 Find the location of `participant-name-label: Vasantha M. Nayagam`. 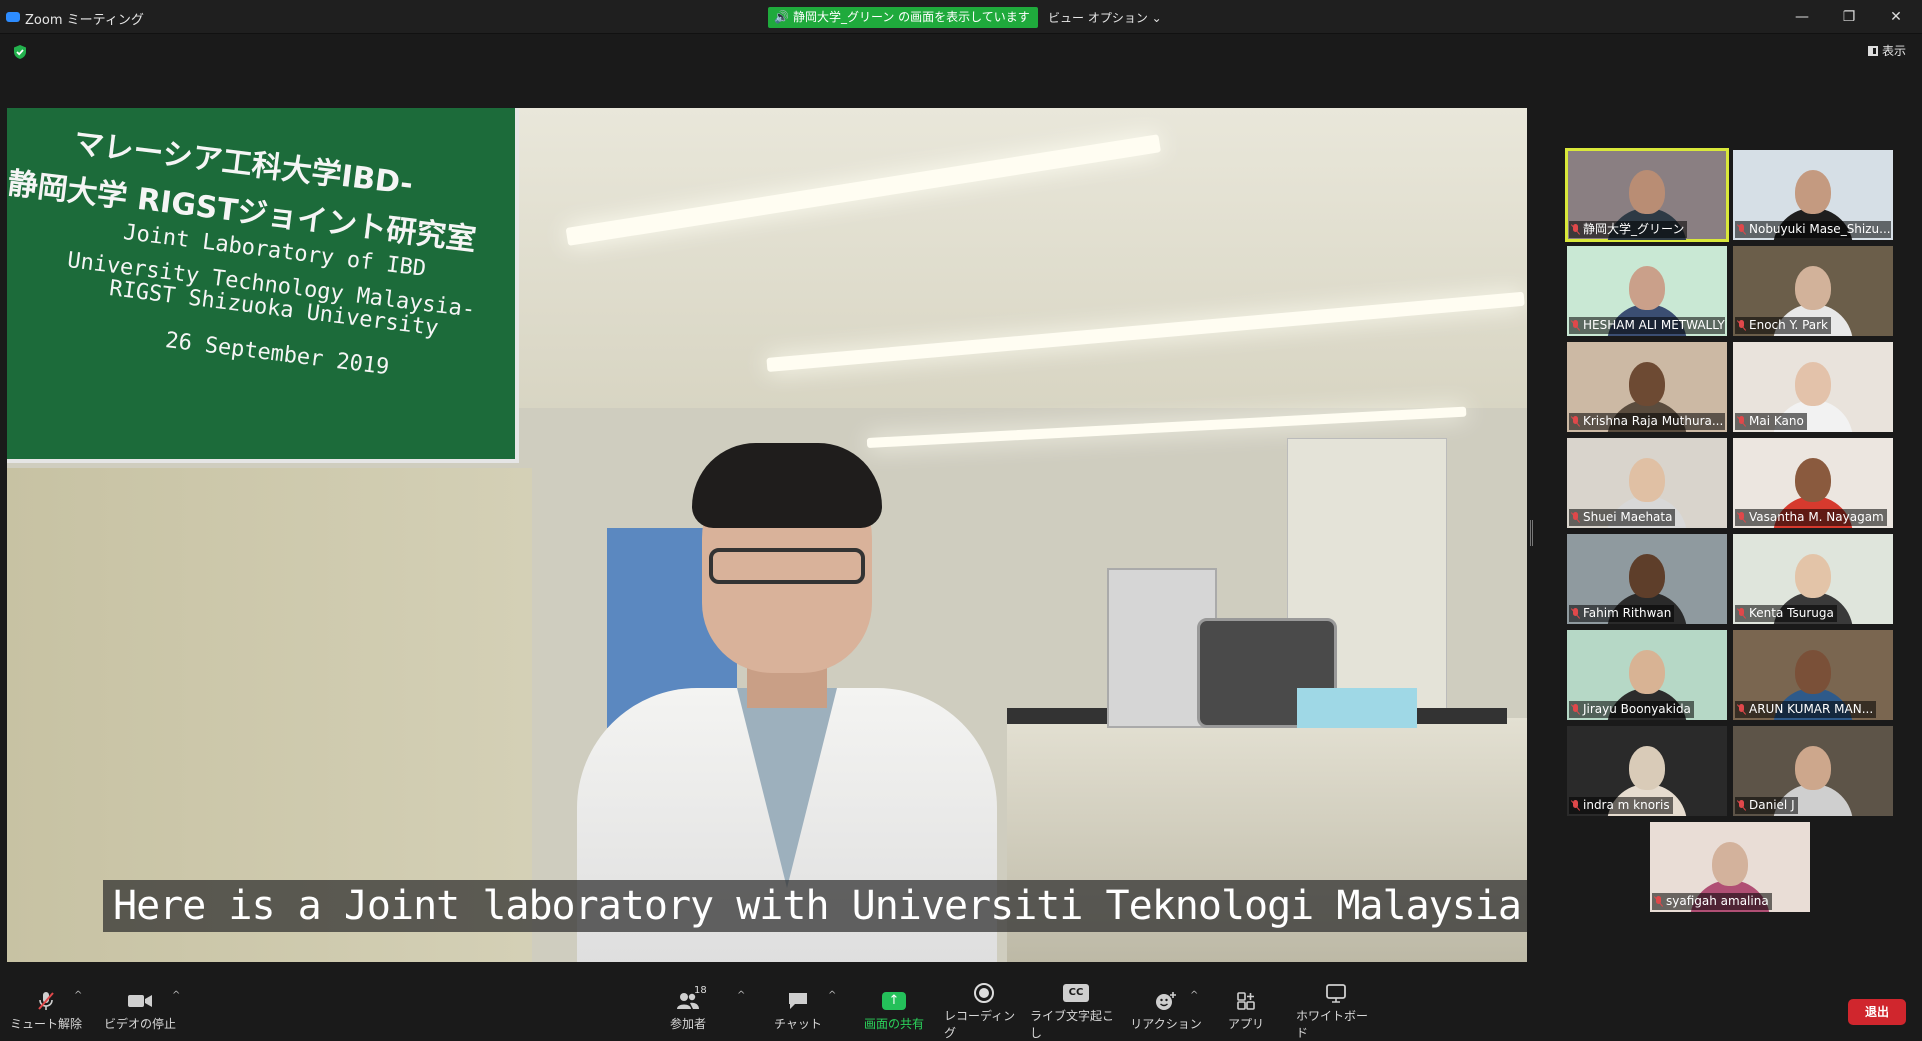

participant-name-label: Vasantha M. Nayagam is located at coordinates (1811, 517).